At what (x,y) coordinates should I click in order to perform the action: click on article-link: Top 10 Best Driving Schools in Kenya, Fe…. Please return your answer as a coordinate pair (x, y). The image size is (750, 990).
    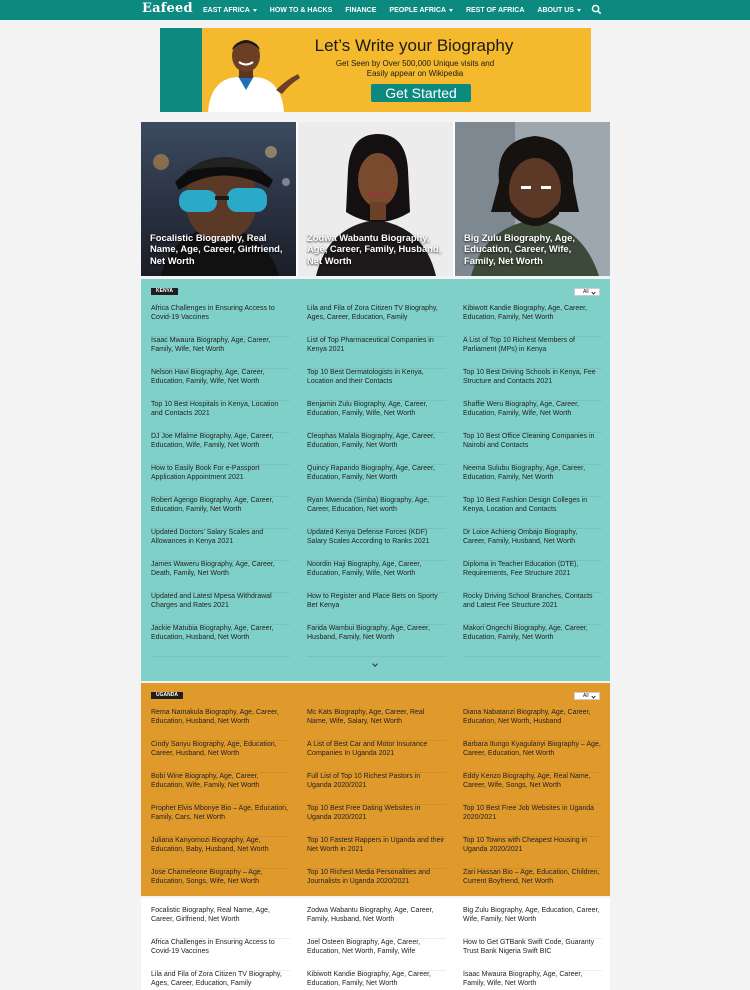
    Looking at the image, I should click on (532, 385).